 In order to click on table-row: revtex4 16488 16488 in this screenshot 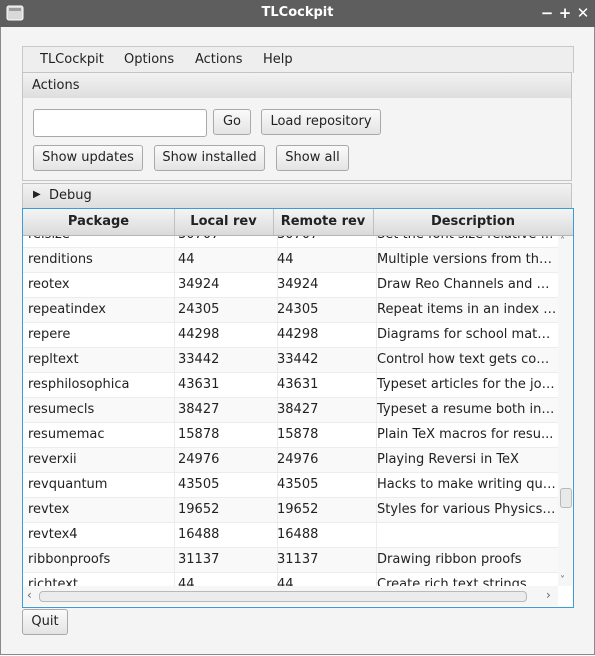, I will do `click(290, 535)`.